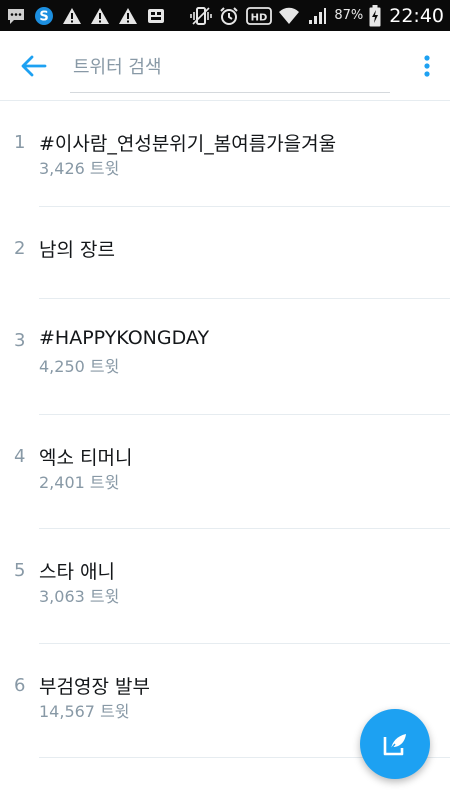 The height and width of the screenshot is (800, 450). What do you see at coordinates (317, 16) in the screenshot?
I see `signal-icon` at bounding box center [317, 16].